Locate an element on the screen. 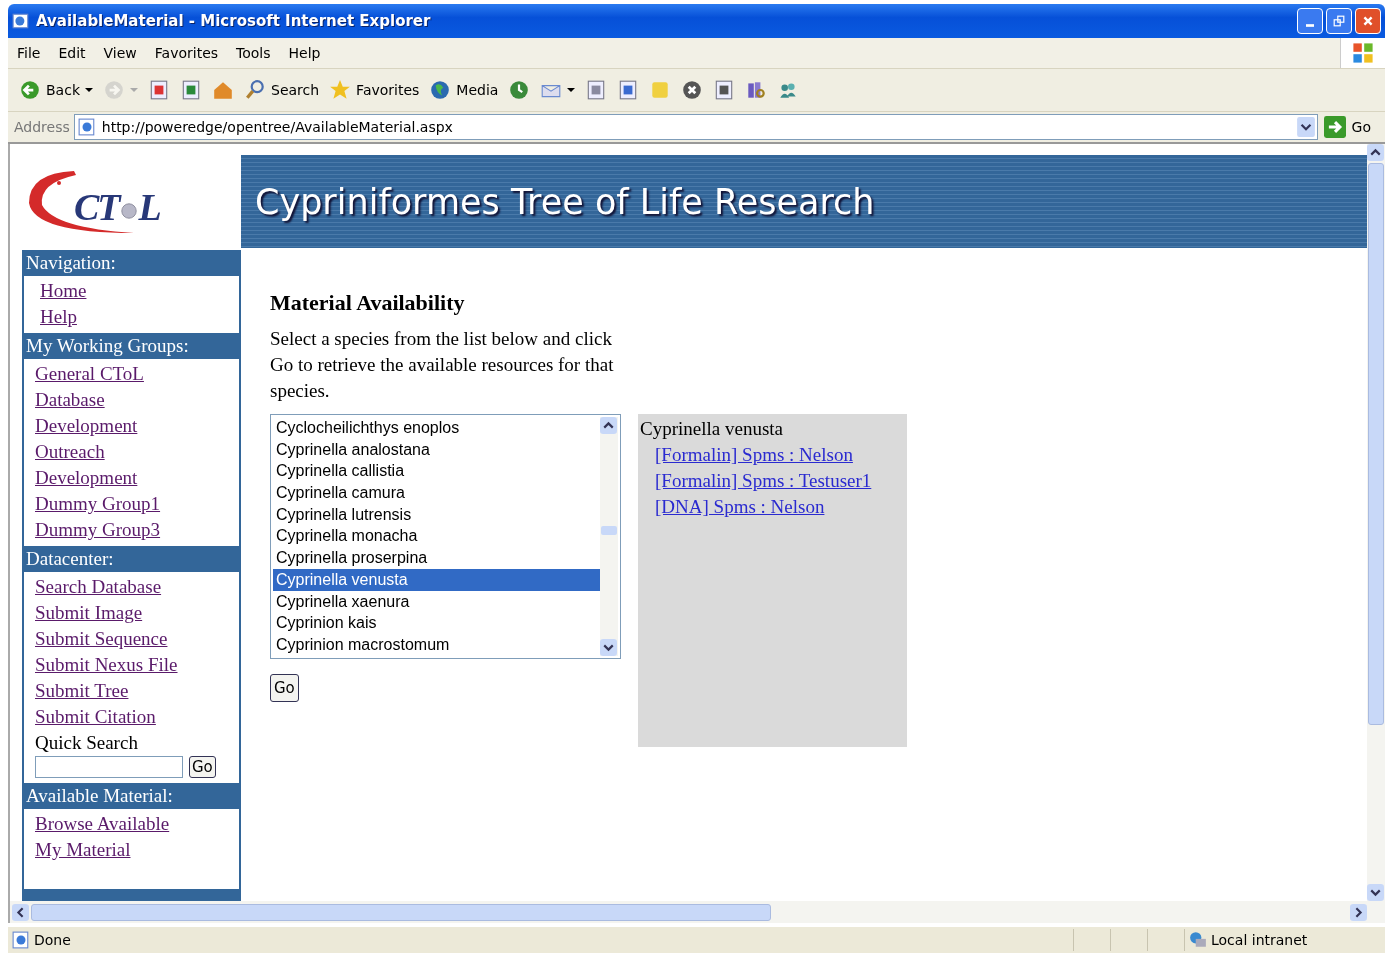  search-icon is located at coordinates (255, 90).